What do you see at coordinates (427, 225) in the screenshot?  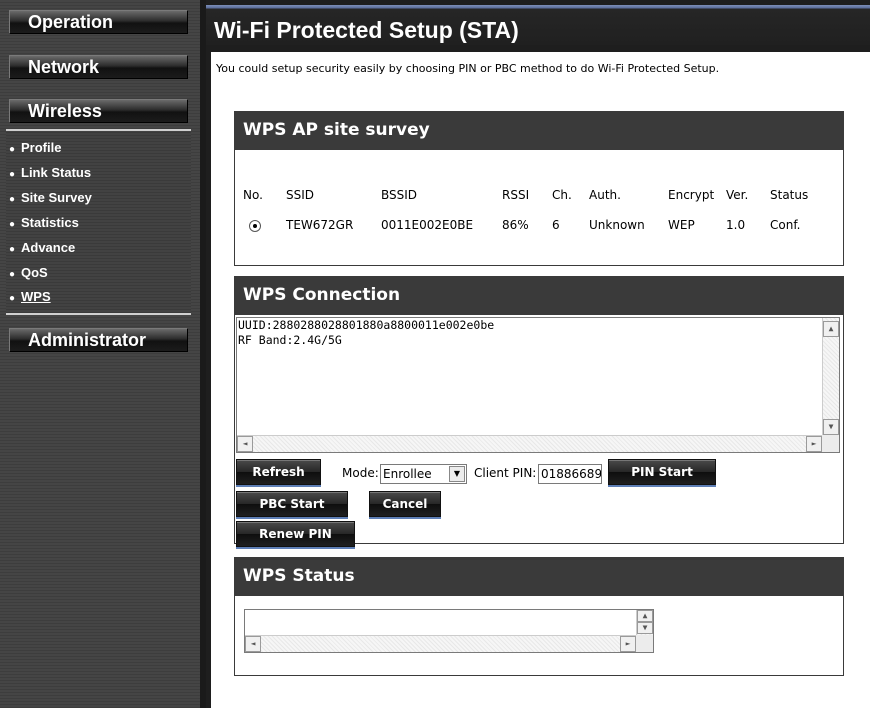 I see `cell-bssid: 0011E002E0BE` at bounding box center [427, 225].